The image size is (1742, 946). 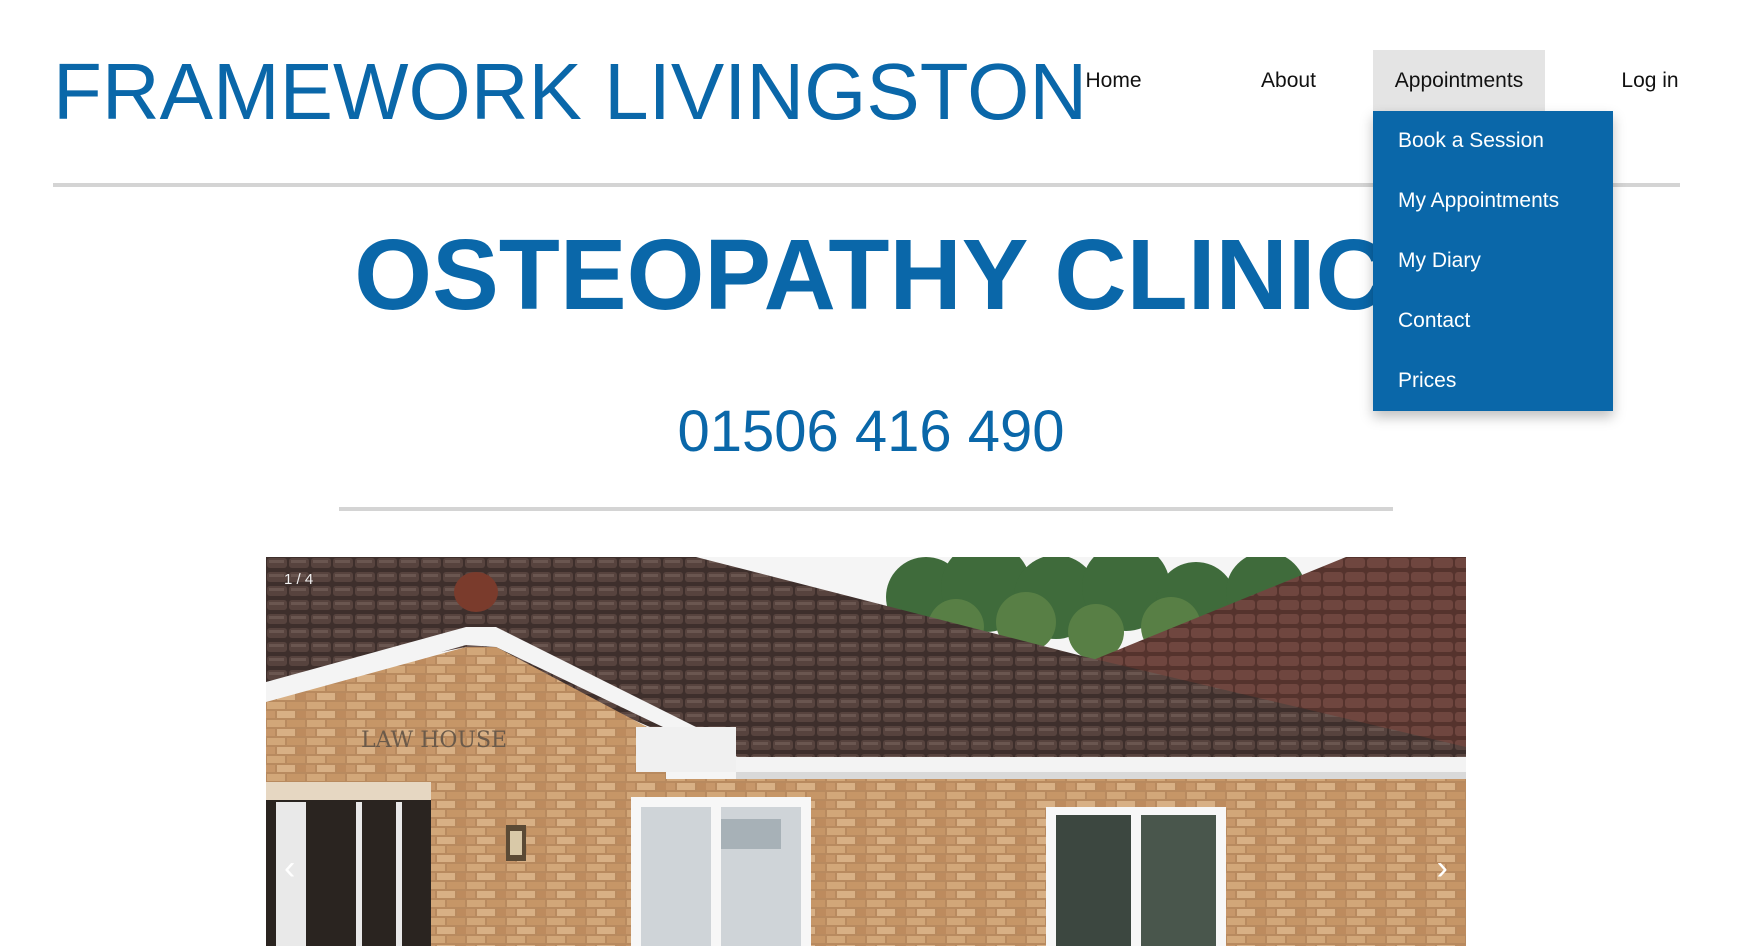 I want to click on dropdown-book-session: Book a Session, so click(x=1493, y=141).